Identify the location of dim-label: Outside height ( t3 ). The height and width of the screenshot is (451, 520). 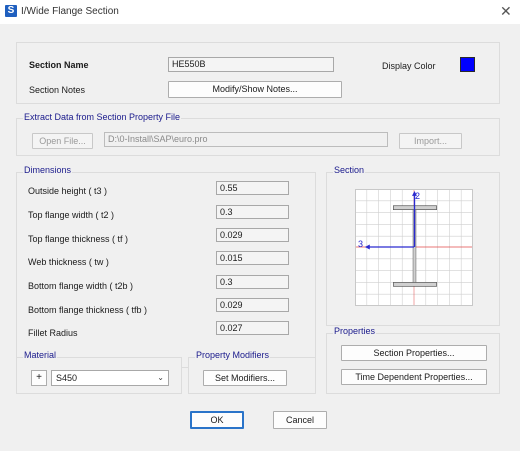
(68, 191).